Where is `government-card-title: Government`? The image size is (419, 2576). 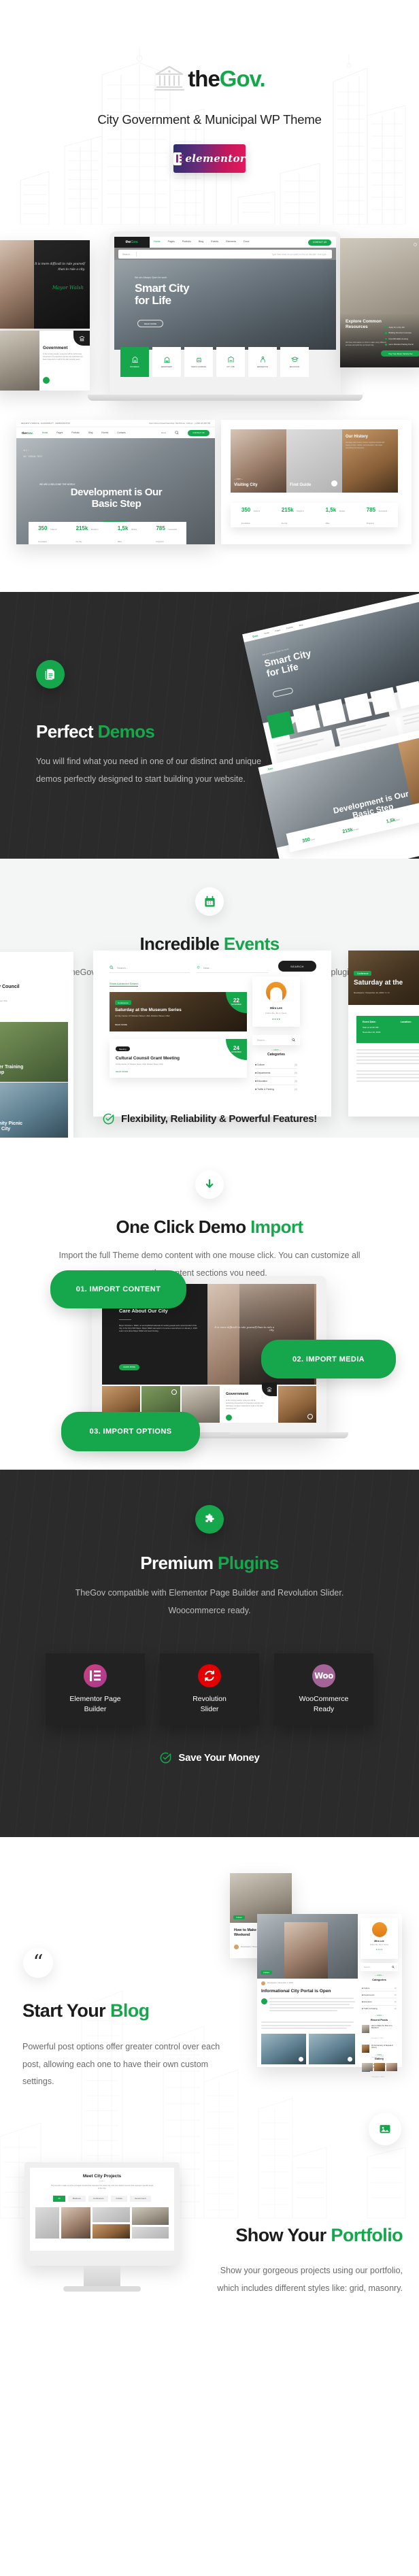
government-card-title: Government is located at coordinates (56, 348).